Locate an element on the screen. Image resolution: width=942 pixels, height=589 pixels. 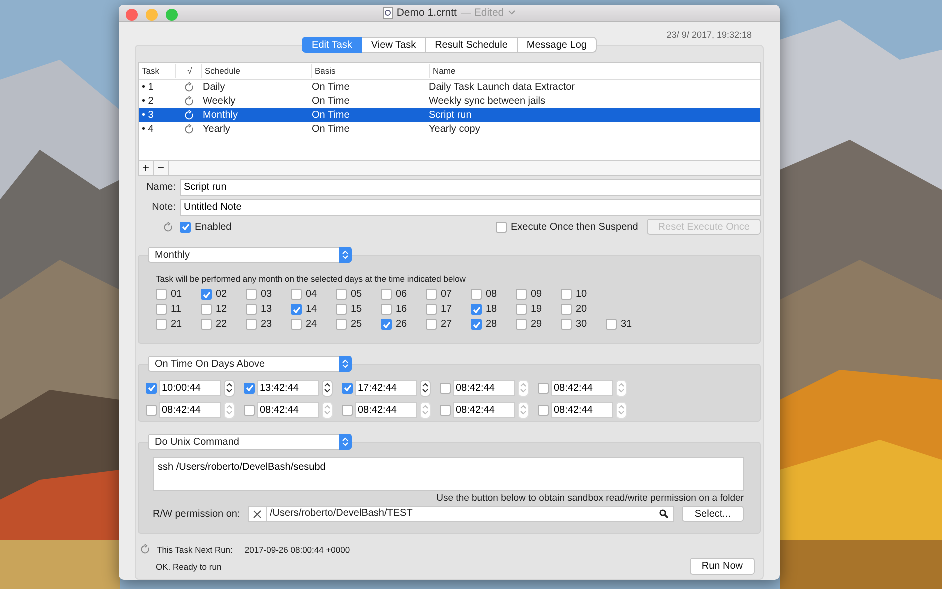
search-icon is located at coordinates (663, 514).